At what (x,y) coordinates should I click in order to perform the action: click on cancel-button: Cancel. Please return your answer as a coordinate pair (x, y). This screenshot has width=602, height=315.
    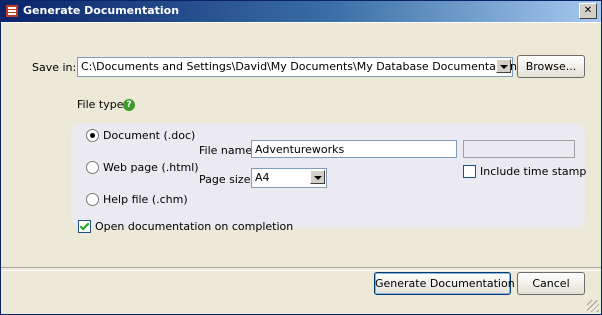
    Looking at the image, I should click on (551, 283).